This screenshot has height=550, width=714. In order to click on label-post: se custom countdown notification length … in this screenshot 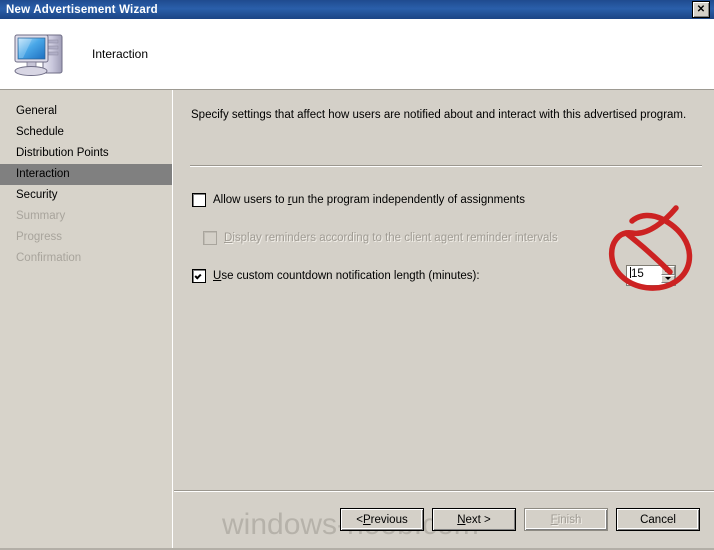, I will do `click(350, 276)`.